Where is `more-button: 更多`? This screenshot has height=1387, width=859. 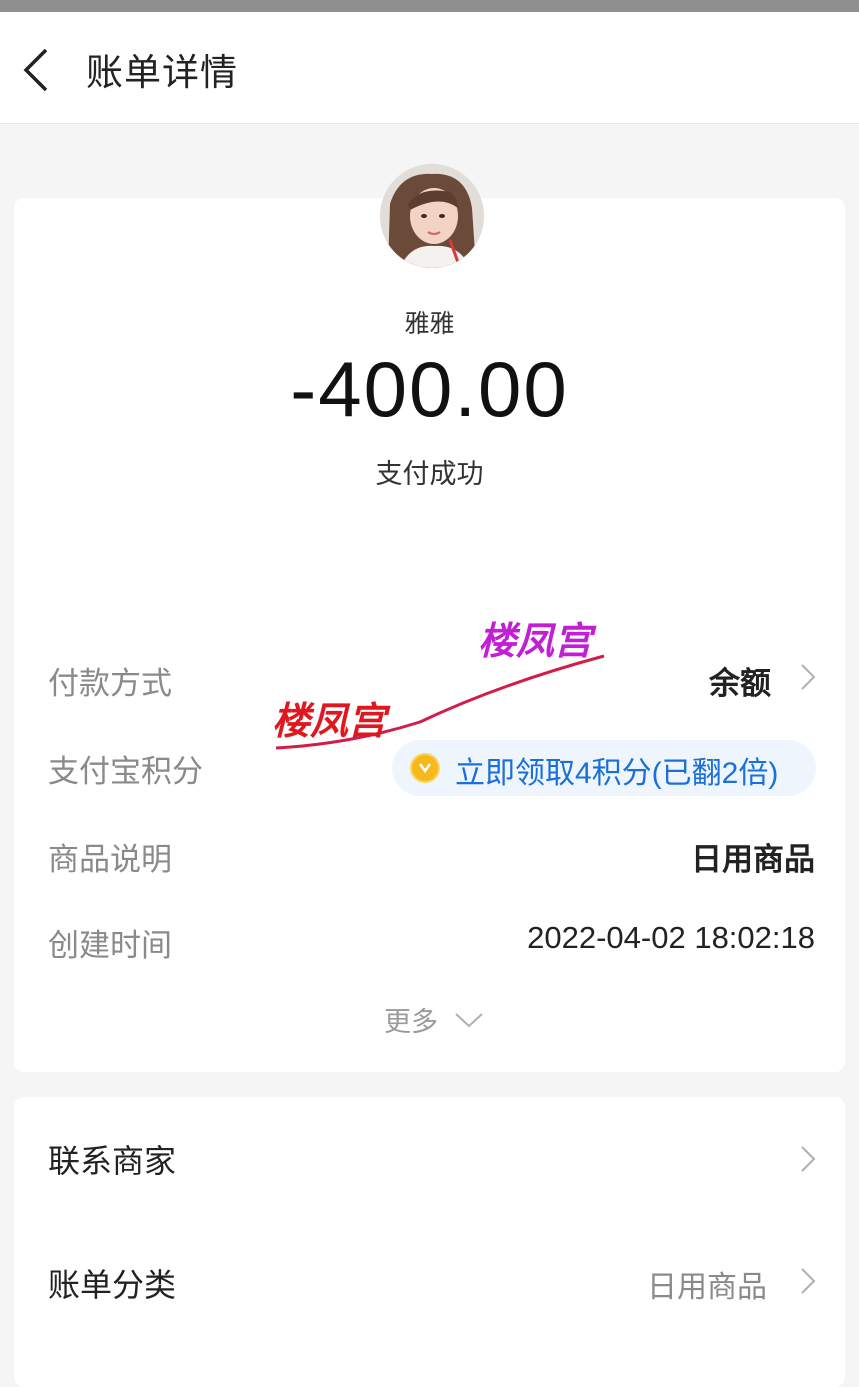 more-button: 更多 is located at coordinates (411, 1019).